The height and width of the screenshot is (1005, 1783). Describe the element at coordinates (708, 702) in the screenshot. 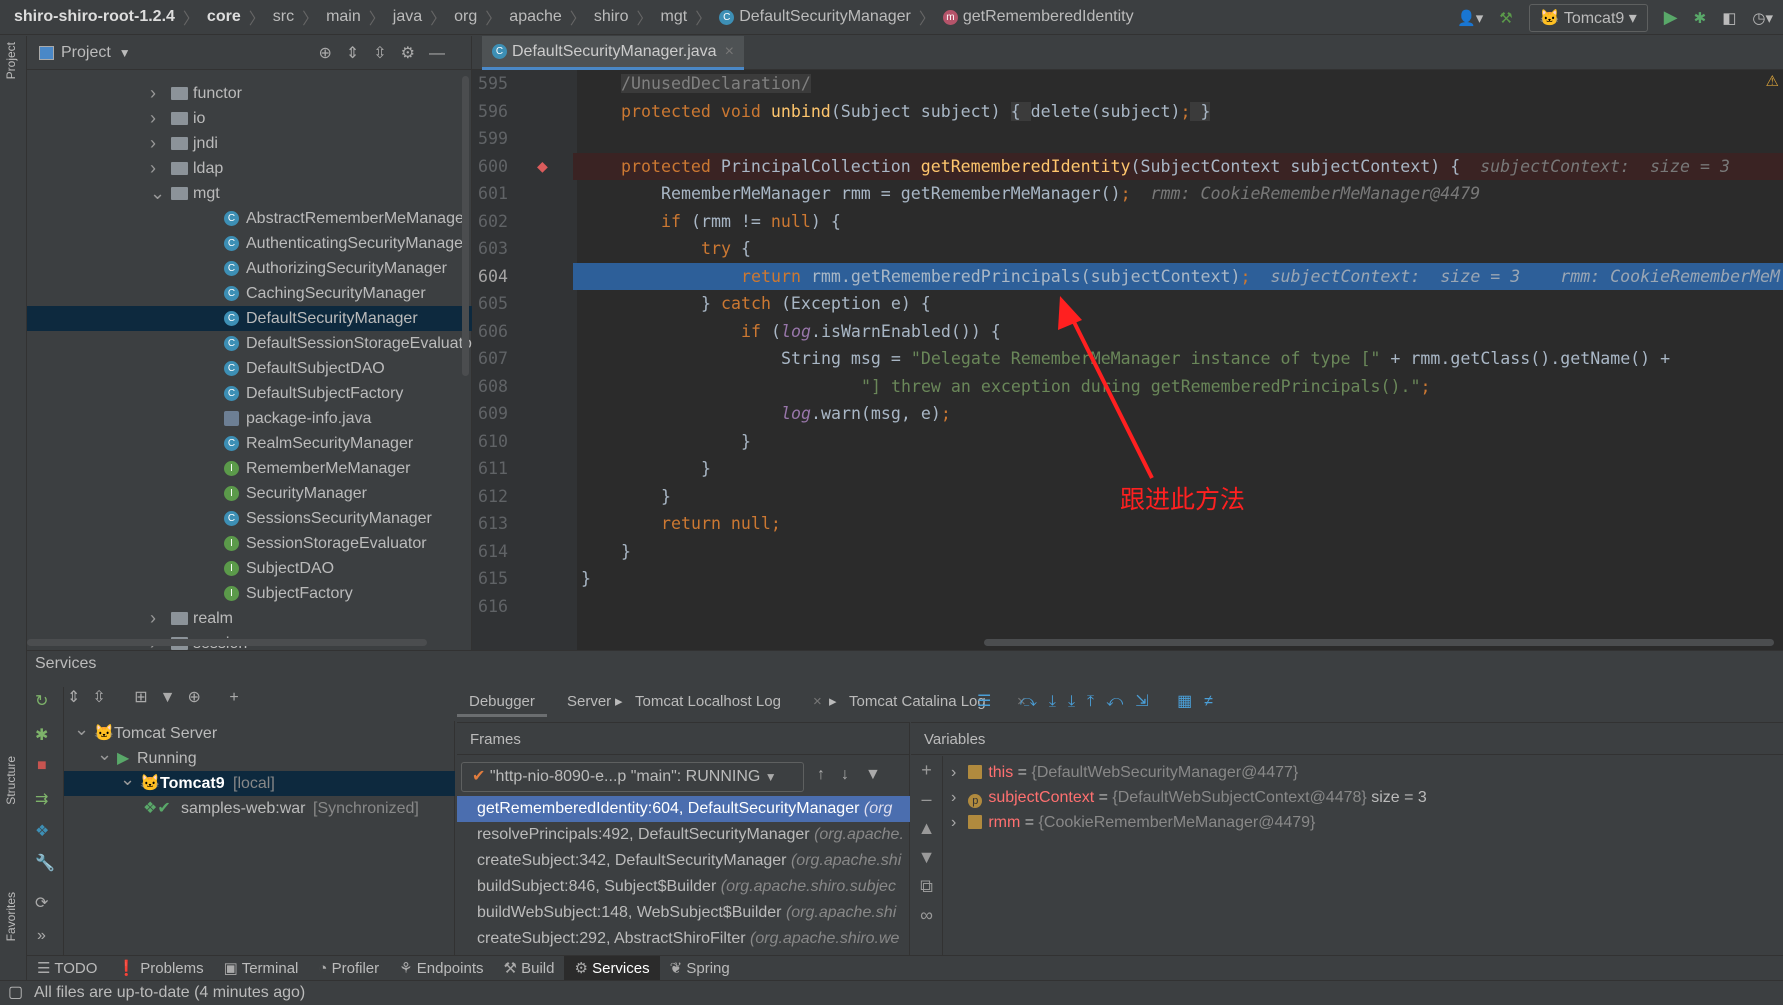

I see `debugger-tab: Tomcat Localhost Log` at that location.